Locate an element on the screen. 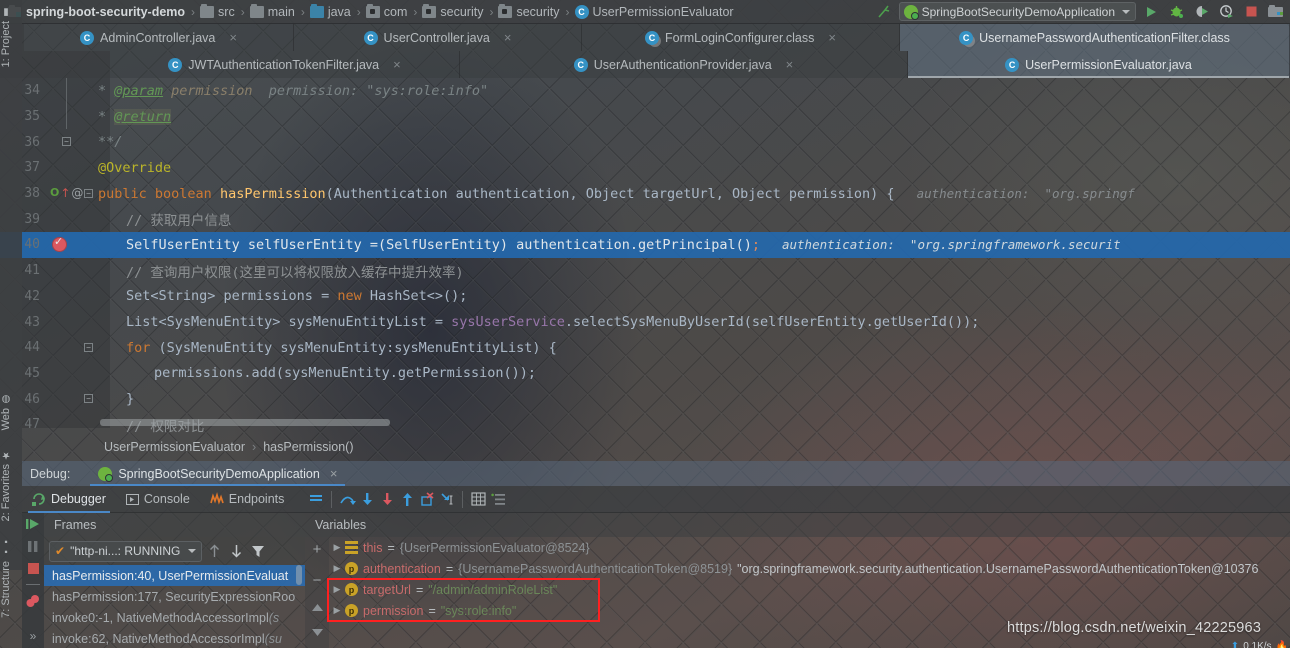  tab-userauthenticationprovider: C UserAuthenticationProvider.java × is located at coordinates (684, 64).